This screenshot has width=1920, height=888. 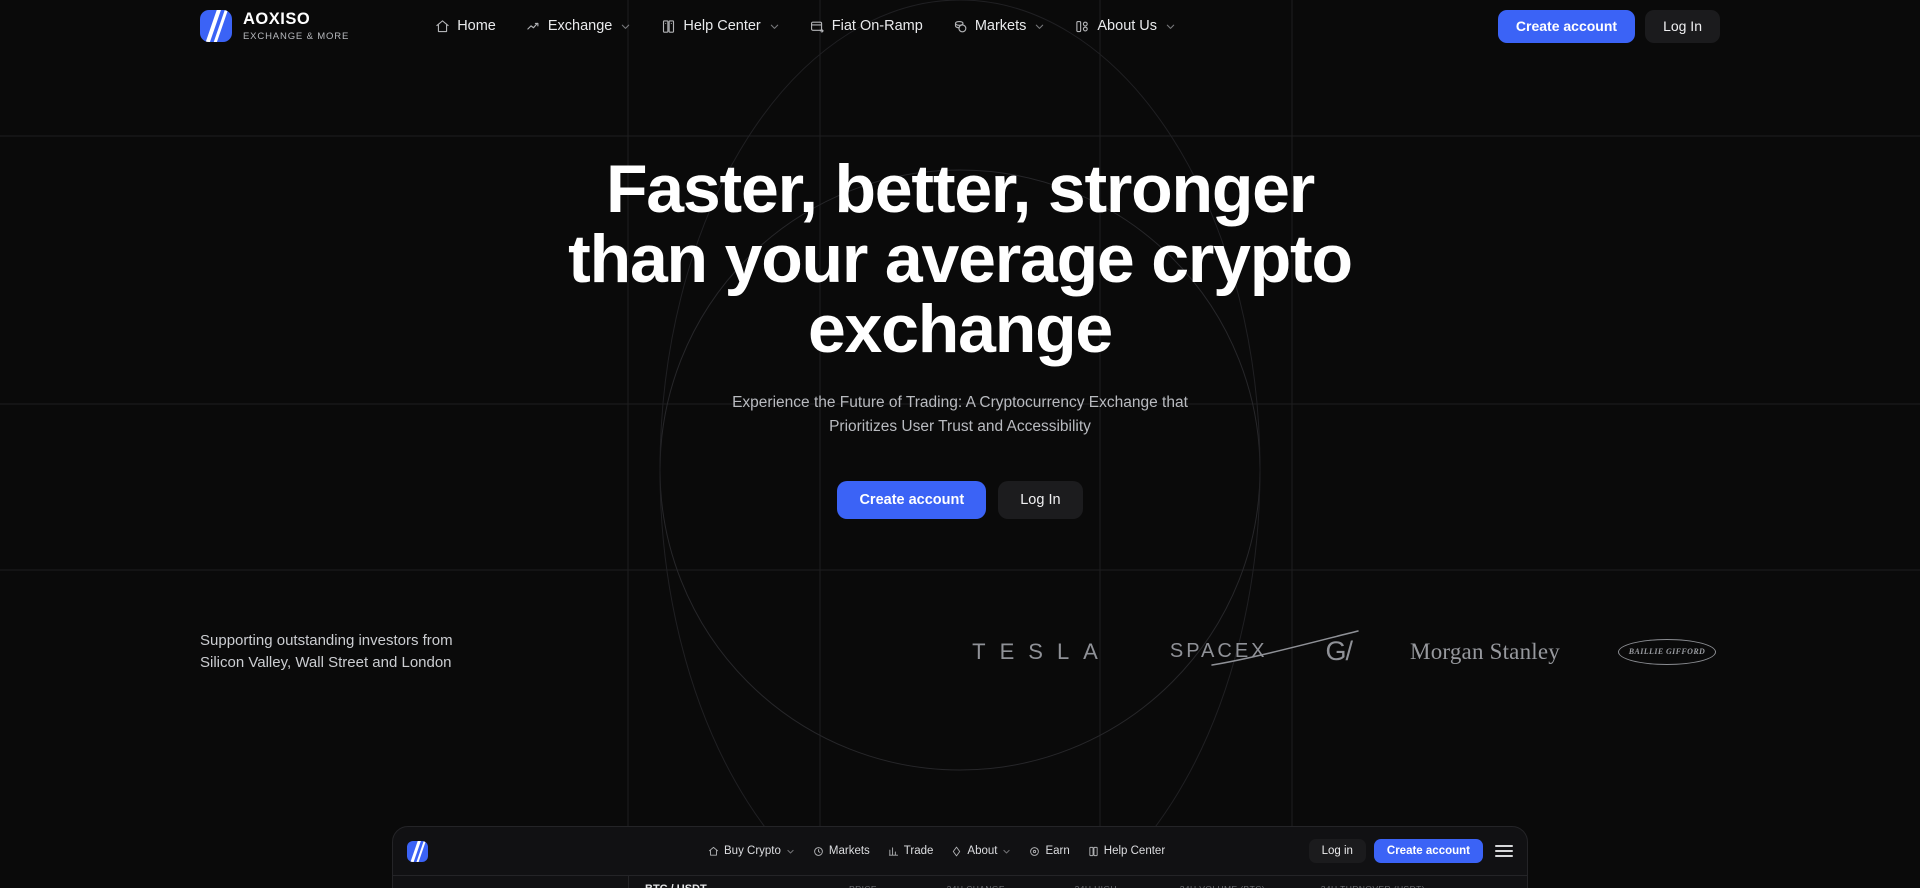 I want to click on preview-nav-help-center: Help Center, so click(x=1126, y=851).